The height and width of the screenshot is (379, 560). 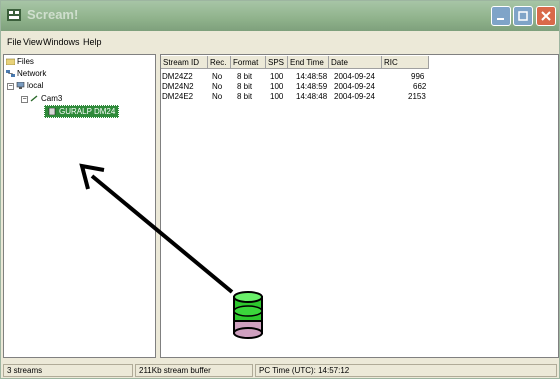 What do you see at coordinates (156, 228) in the screenshot?
I see `arrow-pointer` at bounding box center [156, 228].